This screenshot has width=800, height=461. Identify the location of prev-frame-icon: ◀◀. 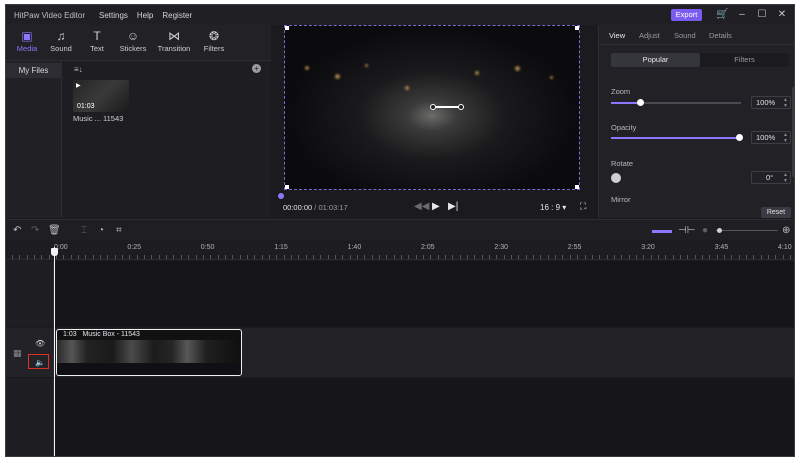
(421, 206).